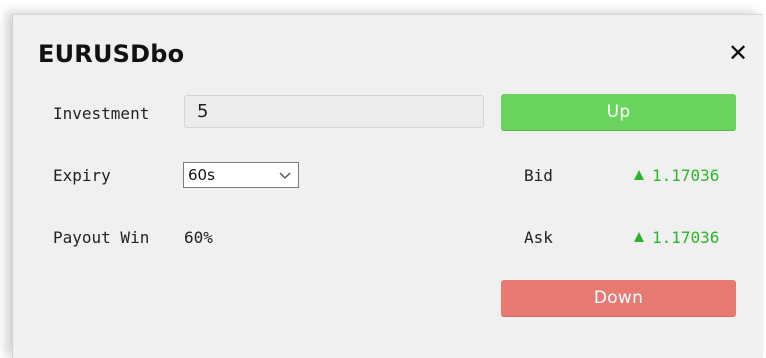  I want to click on close-icon: ✕, so click(738, 53).